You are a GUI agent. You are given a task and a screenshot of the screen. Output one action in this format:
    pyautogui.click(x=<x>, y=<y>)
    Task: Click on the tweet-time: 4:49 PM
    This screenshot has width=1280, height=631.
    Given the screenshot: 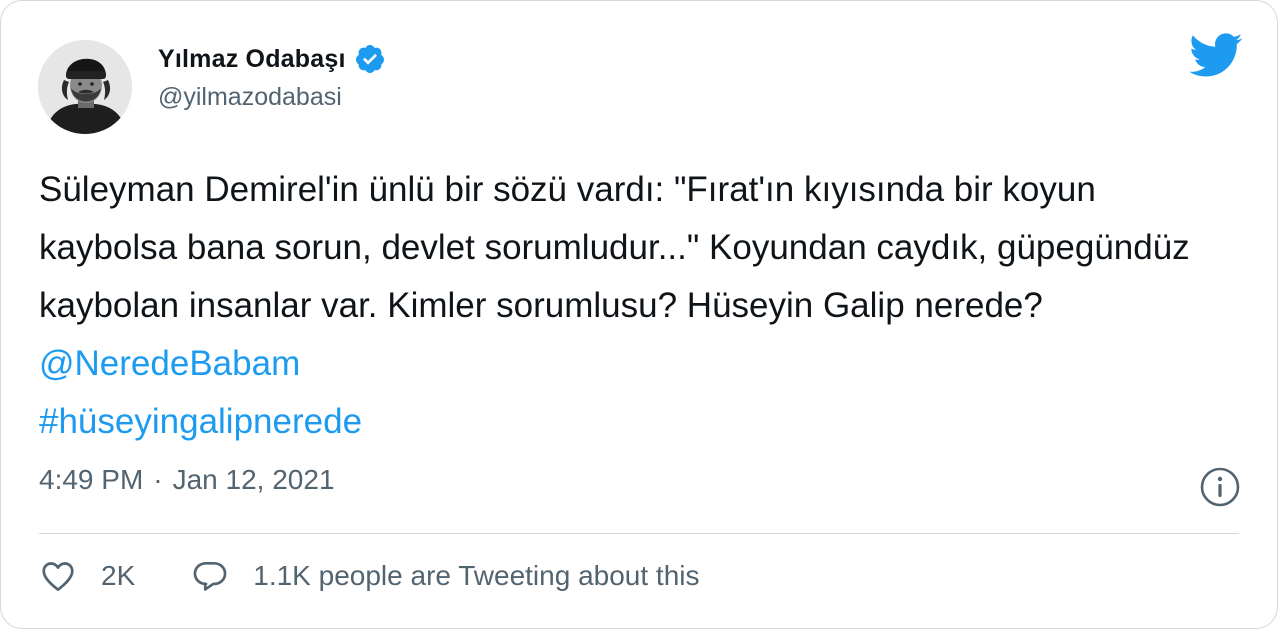 What is the action you would take?
    pyautogui.click(x=91, y=480)
    